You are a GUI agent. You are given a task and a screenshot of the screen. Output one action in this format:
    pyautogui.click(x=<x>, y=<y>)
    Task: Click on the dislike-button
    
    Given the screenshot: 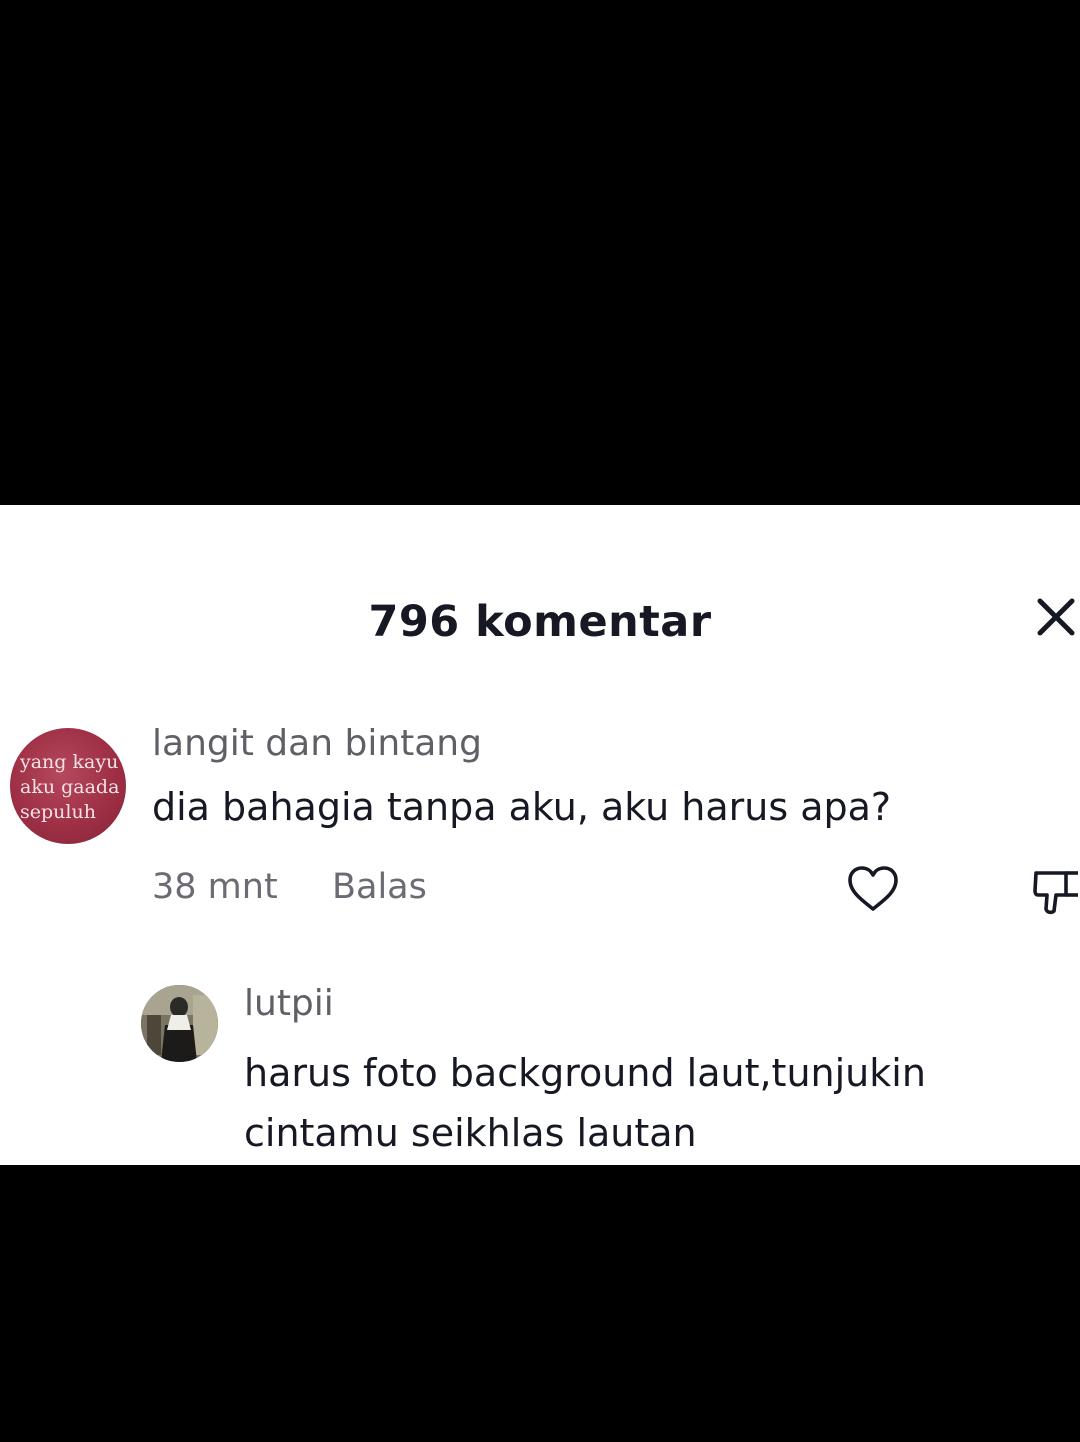 What is the action you would take?
    pyautogui.click(x=1056, y=892)
    